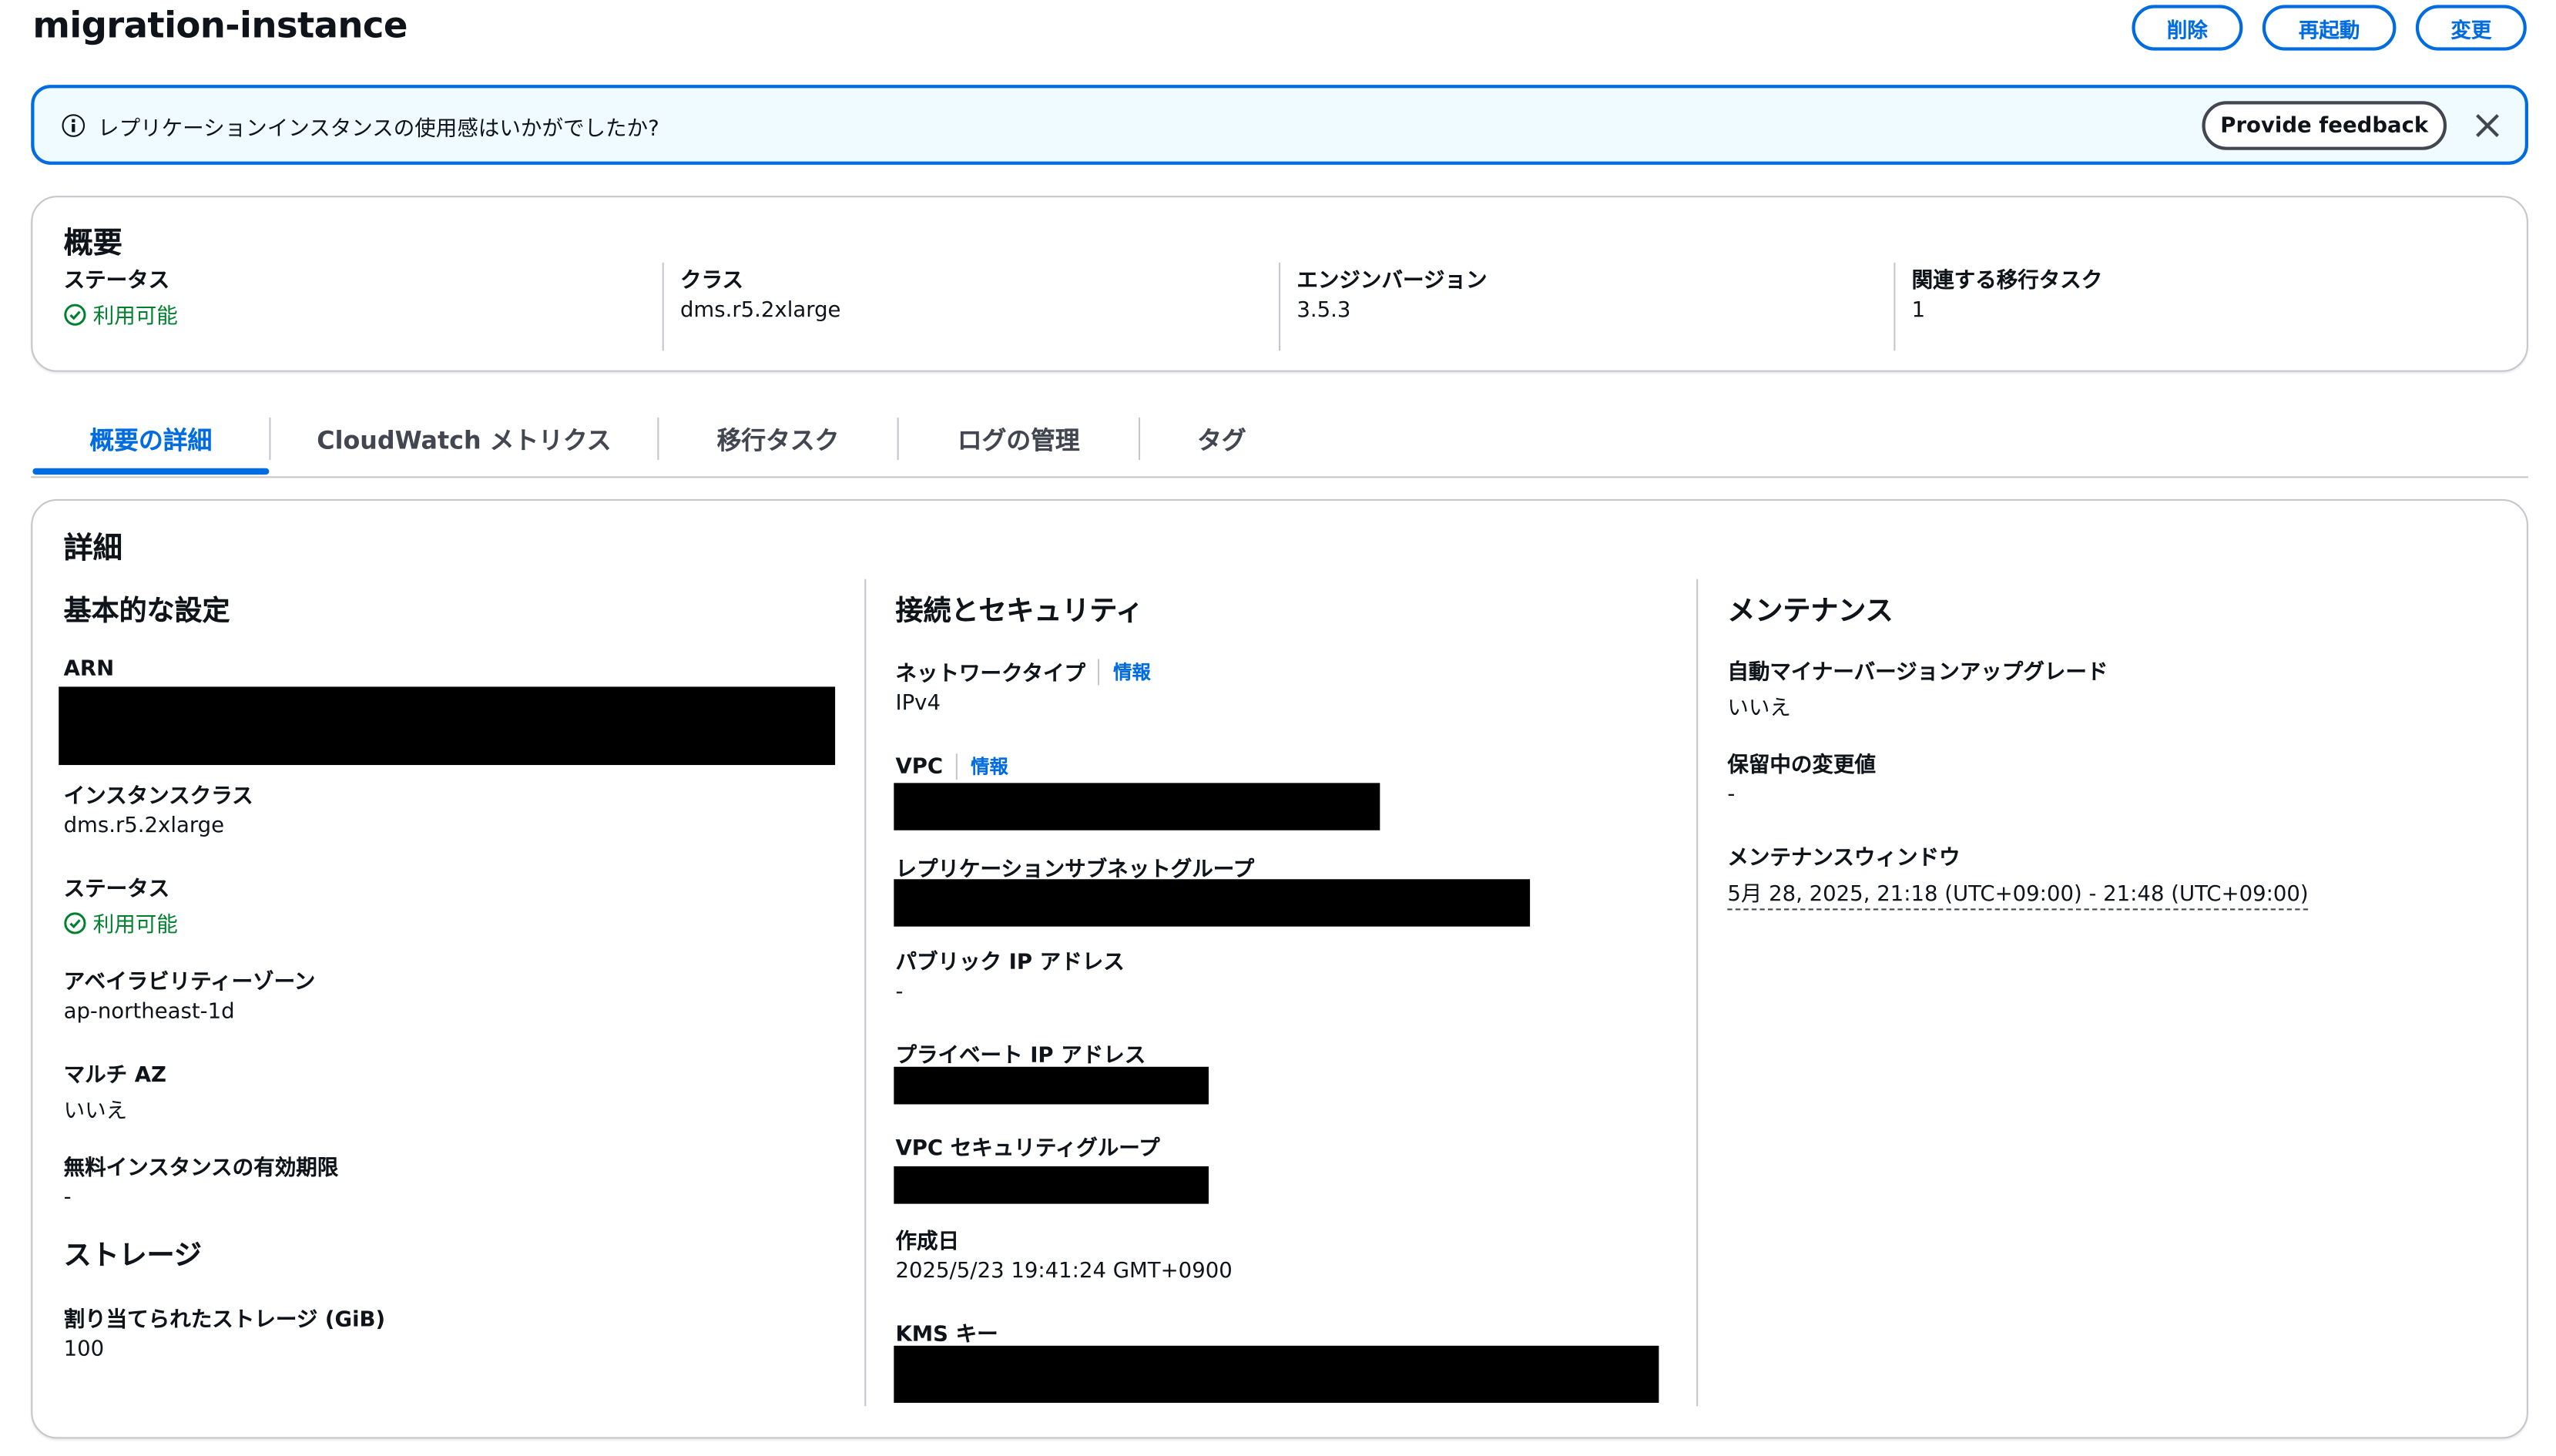  I want to click on allocated-storage-value: 100, so click(84, 1350).